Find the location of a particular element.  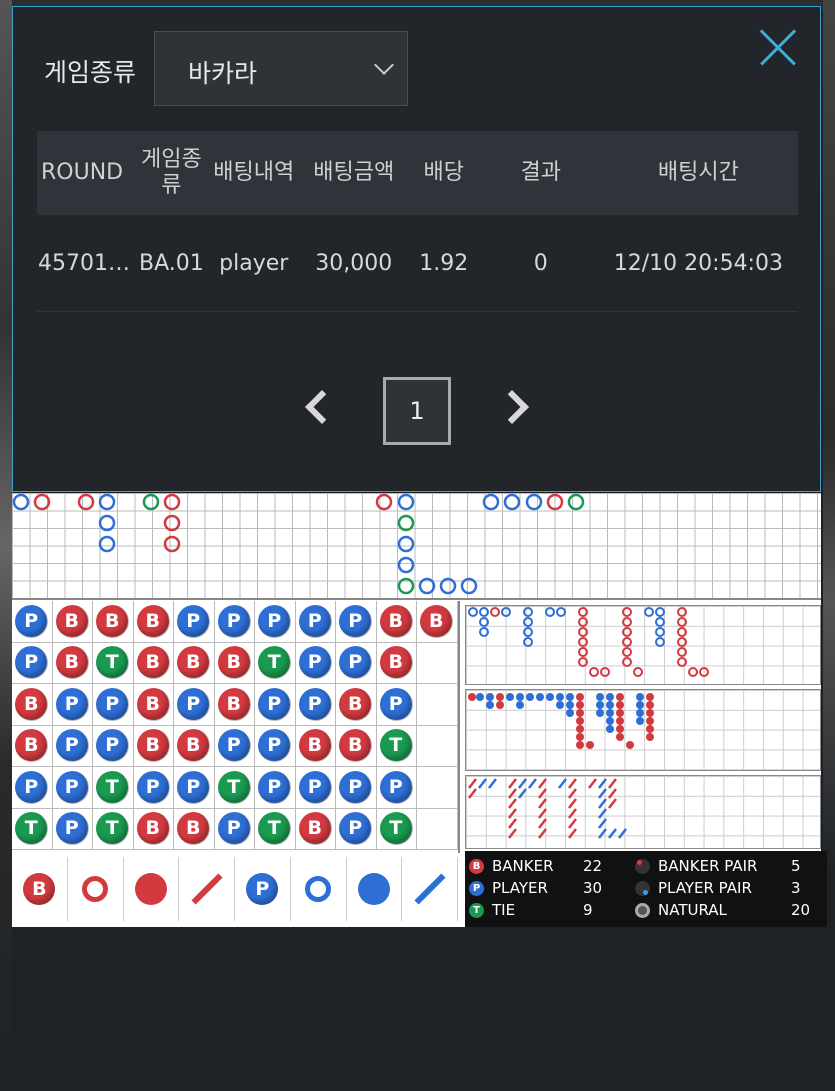

table-header-row: ROUND 게임종류 배팅내역 배팅금액 배당 결과 배팅시간 is located at coordinates (417, 173).